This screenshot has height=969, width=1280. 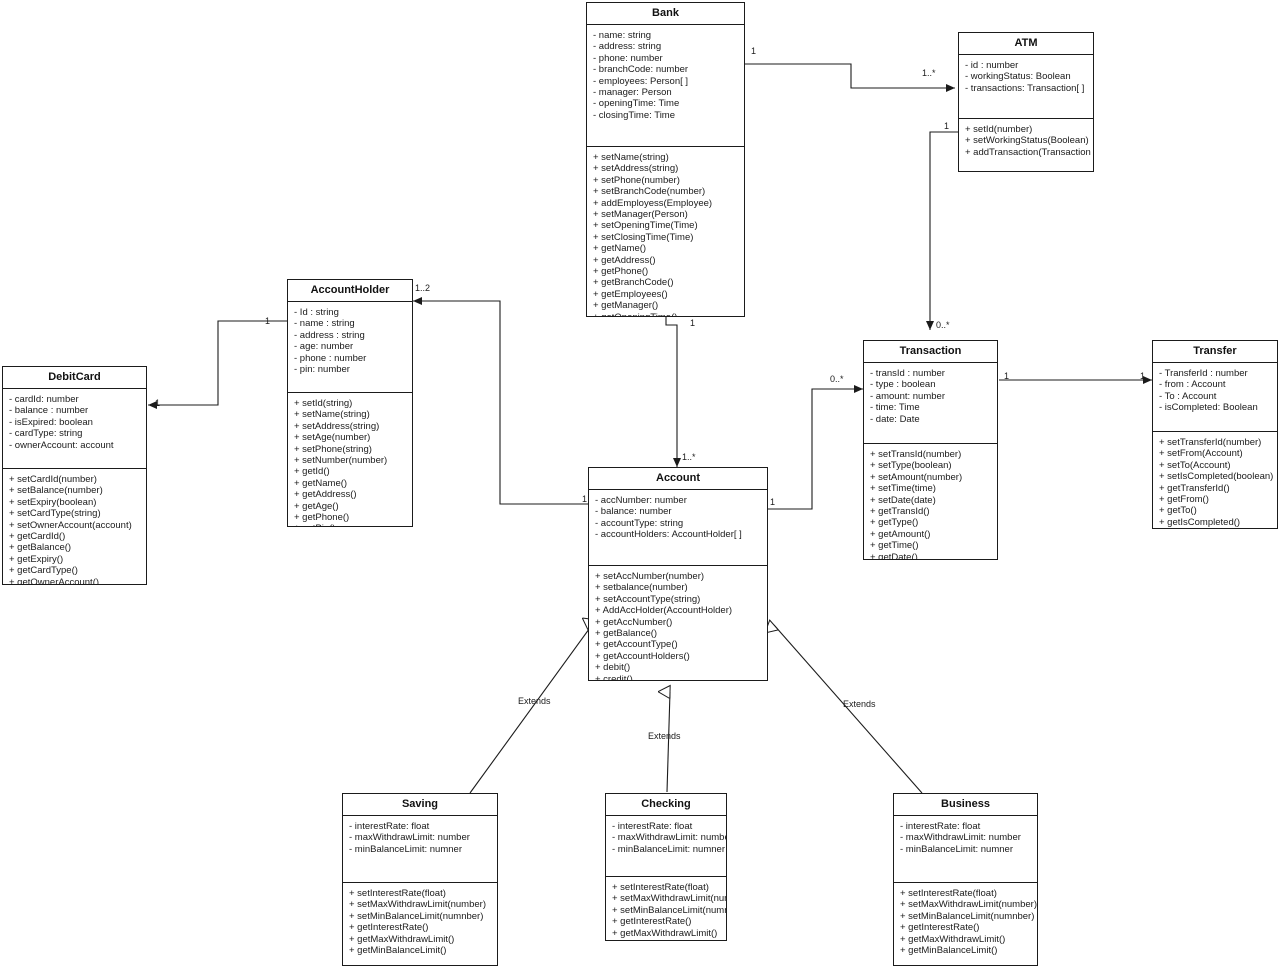 What do you see at coordinates (350, 524) in the screenshot?
I see `method-line: + getPin()` at bounding box center [350, 524].